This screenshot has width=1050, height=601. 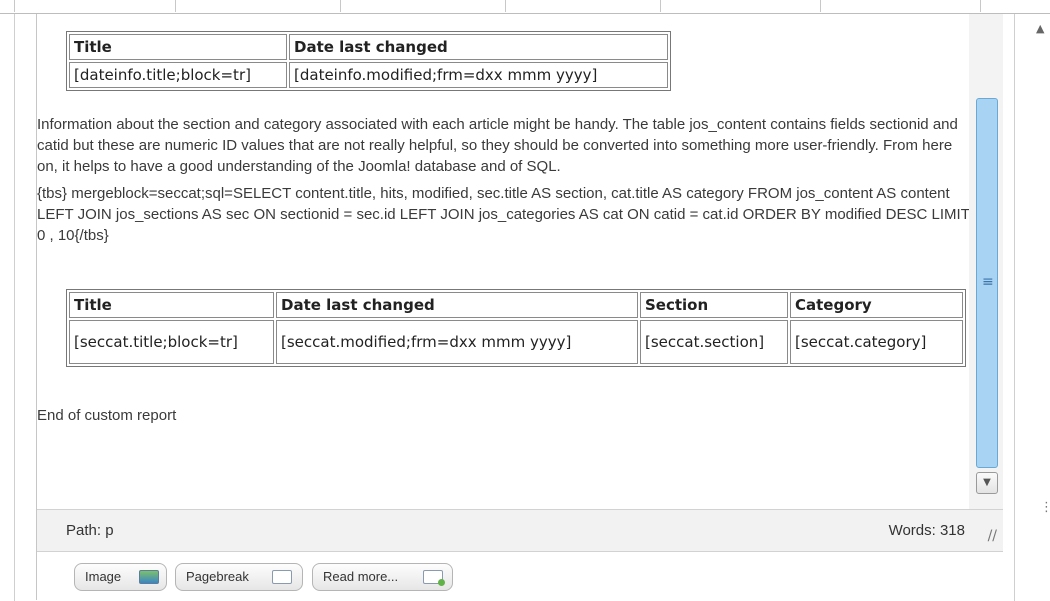 I want to click on outer-scroll-grip-icon: ⋮, so click(x=1045, y=507).